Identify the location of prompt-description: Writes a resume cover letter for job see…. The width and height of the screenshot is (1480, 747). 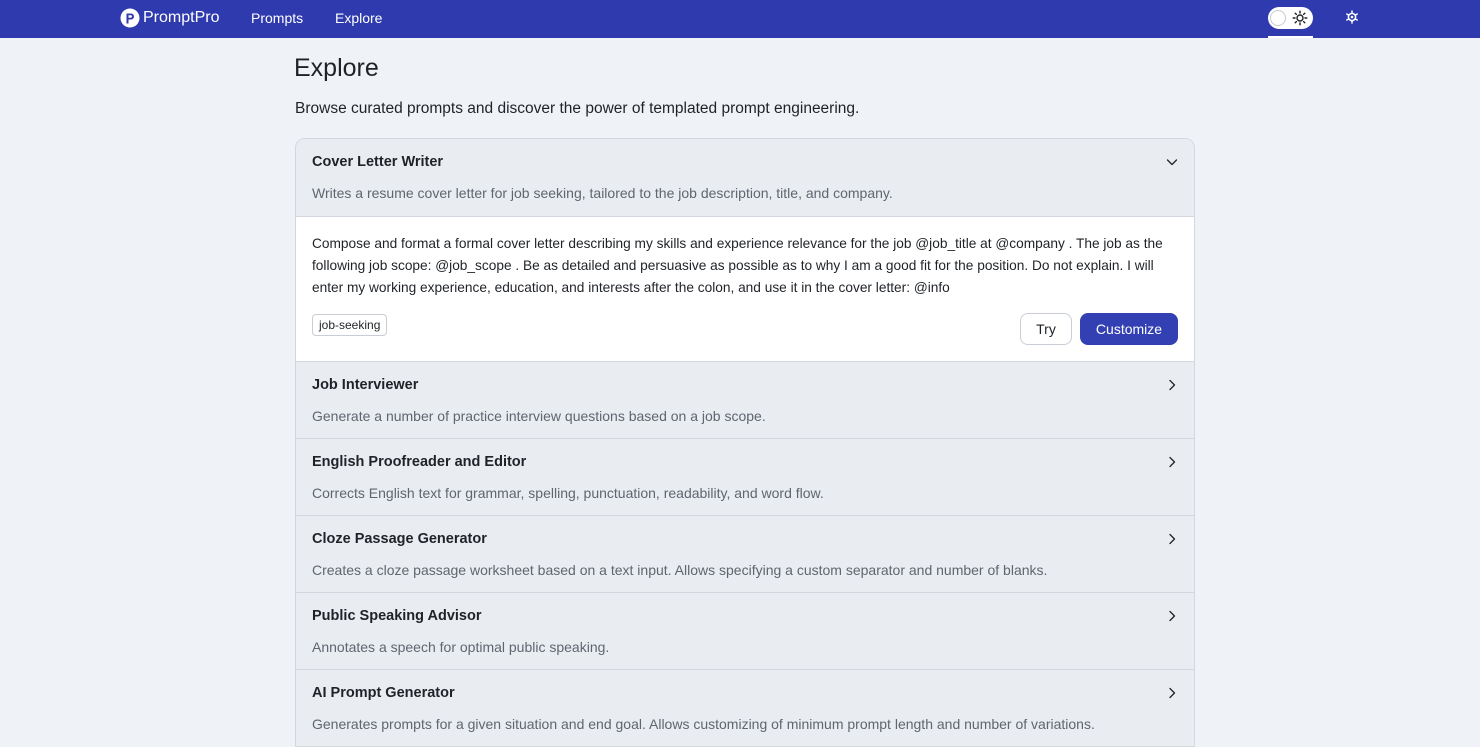
(602, 193).